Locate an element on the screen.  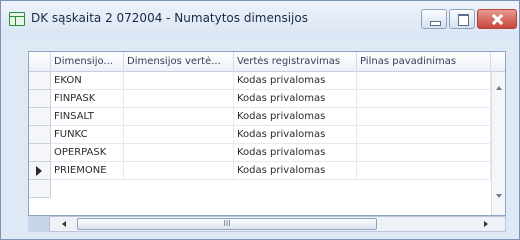
cell-dimension: EKON is located at coordinates (87, 81).